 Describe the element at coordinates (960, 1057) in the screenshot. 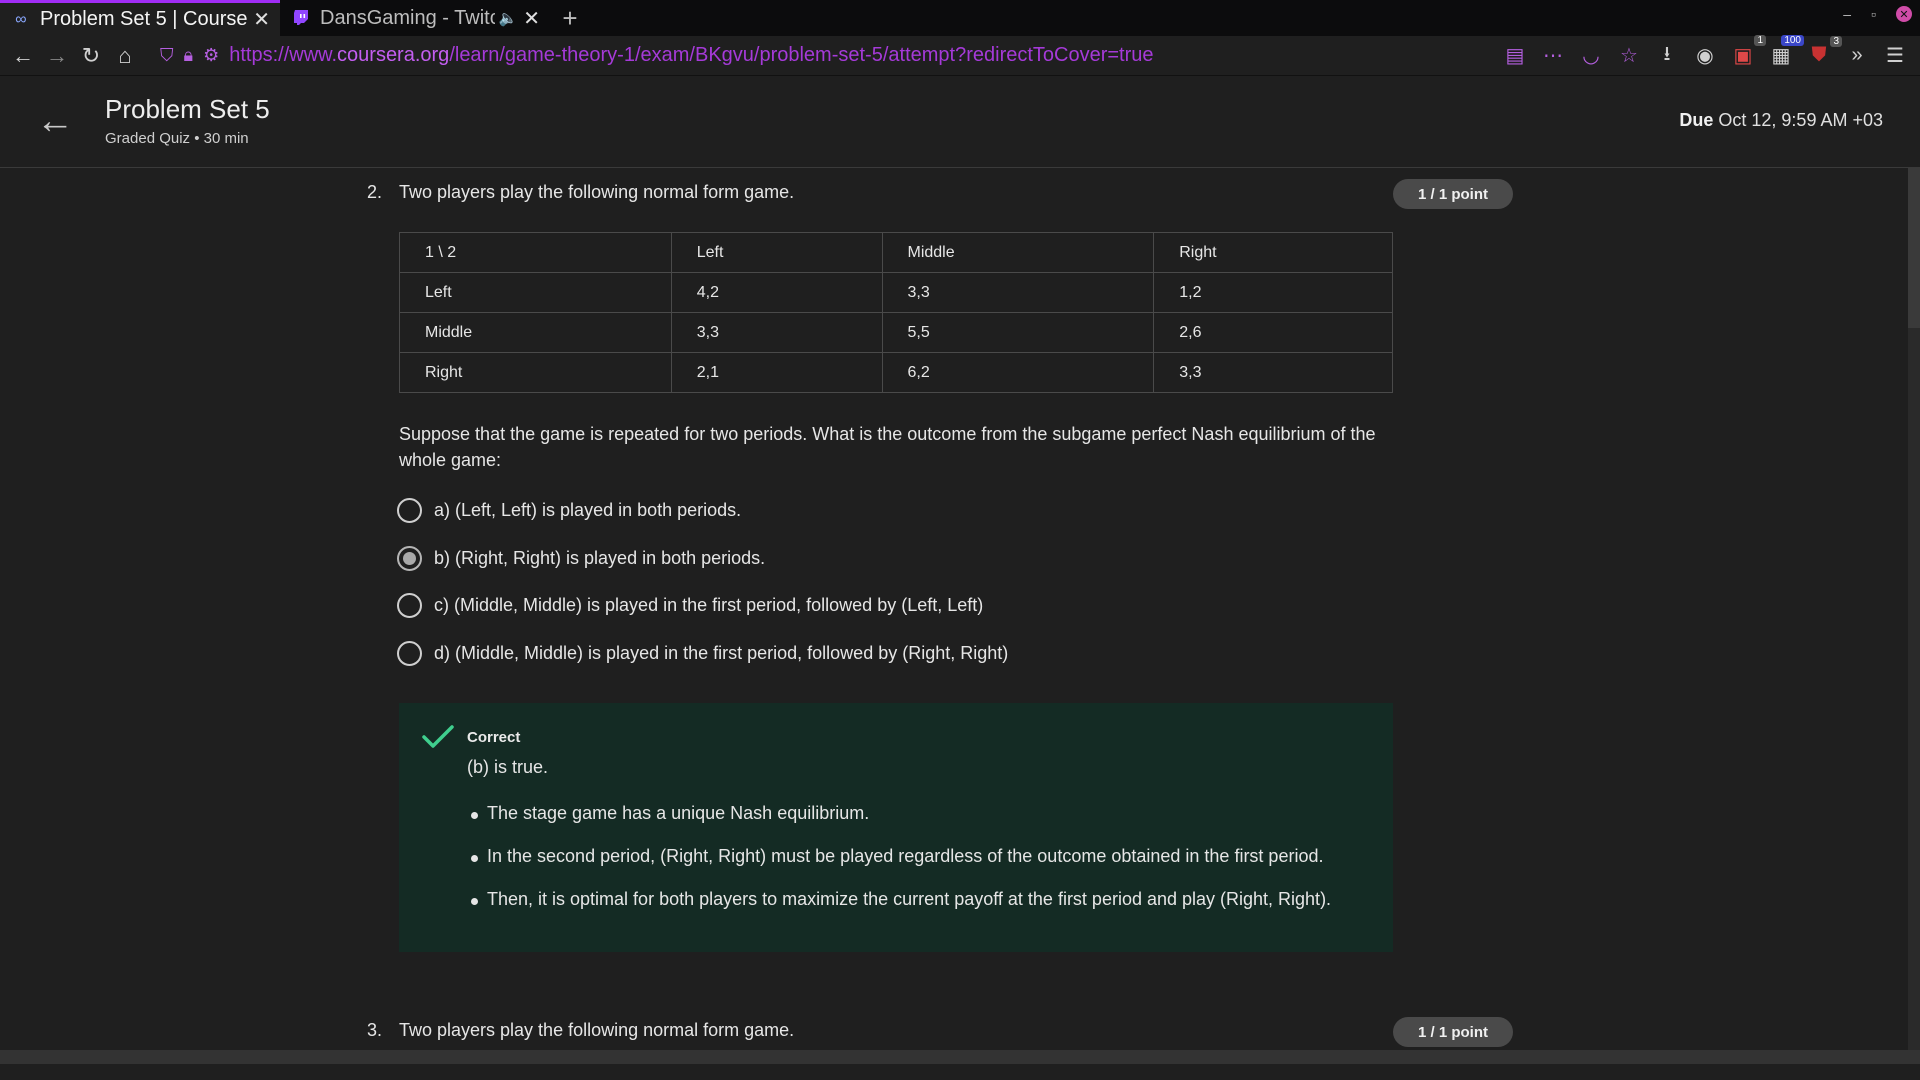

I see `horizontal-scrollbar` at that location.